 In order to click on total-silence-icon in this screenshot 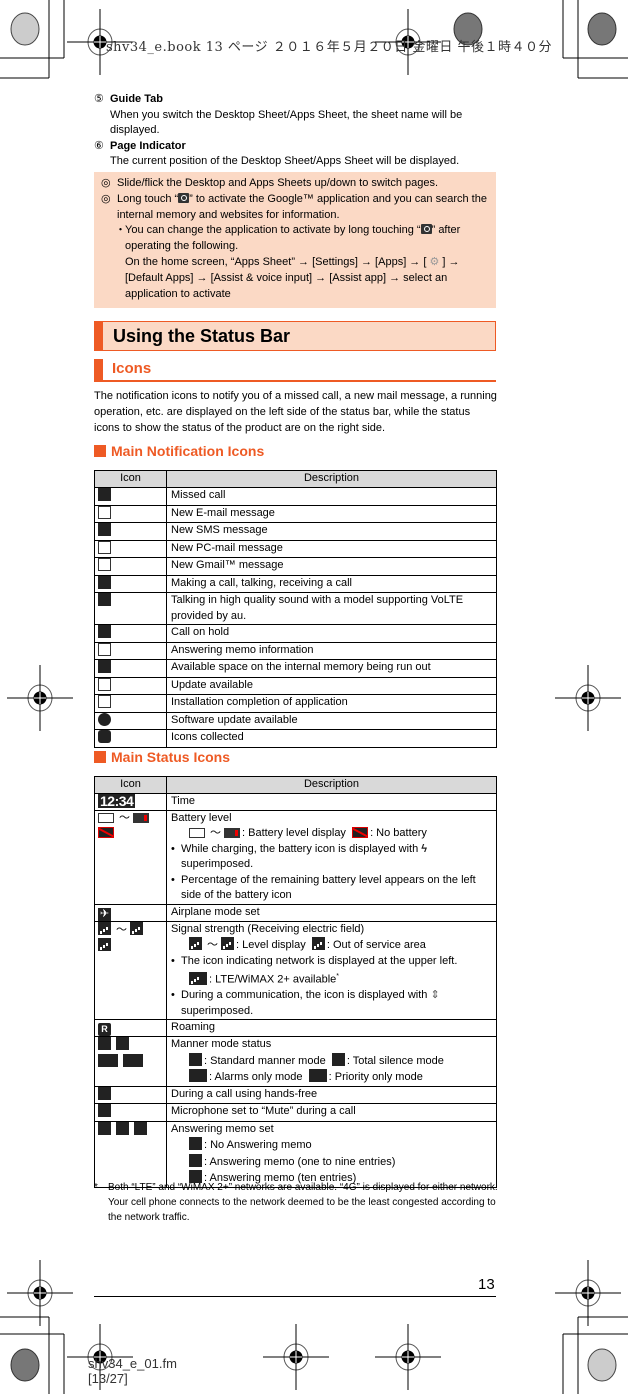, I will do `click(338, 1059)`.